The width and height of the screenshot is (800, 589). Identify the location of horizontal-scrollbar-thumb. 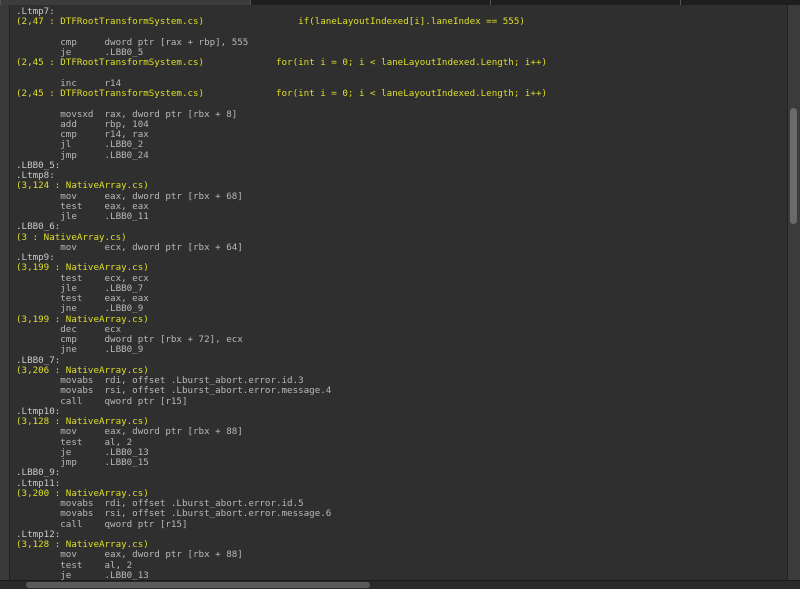
(198, 585).